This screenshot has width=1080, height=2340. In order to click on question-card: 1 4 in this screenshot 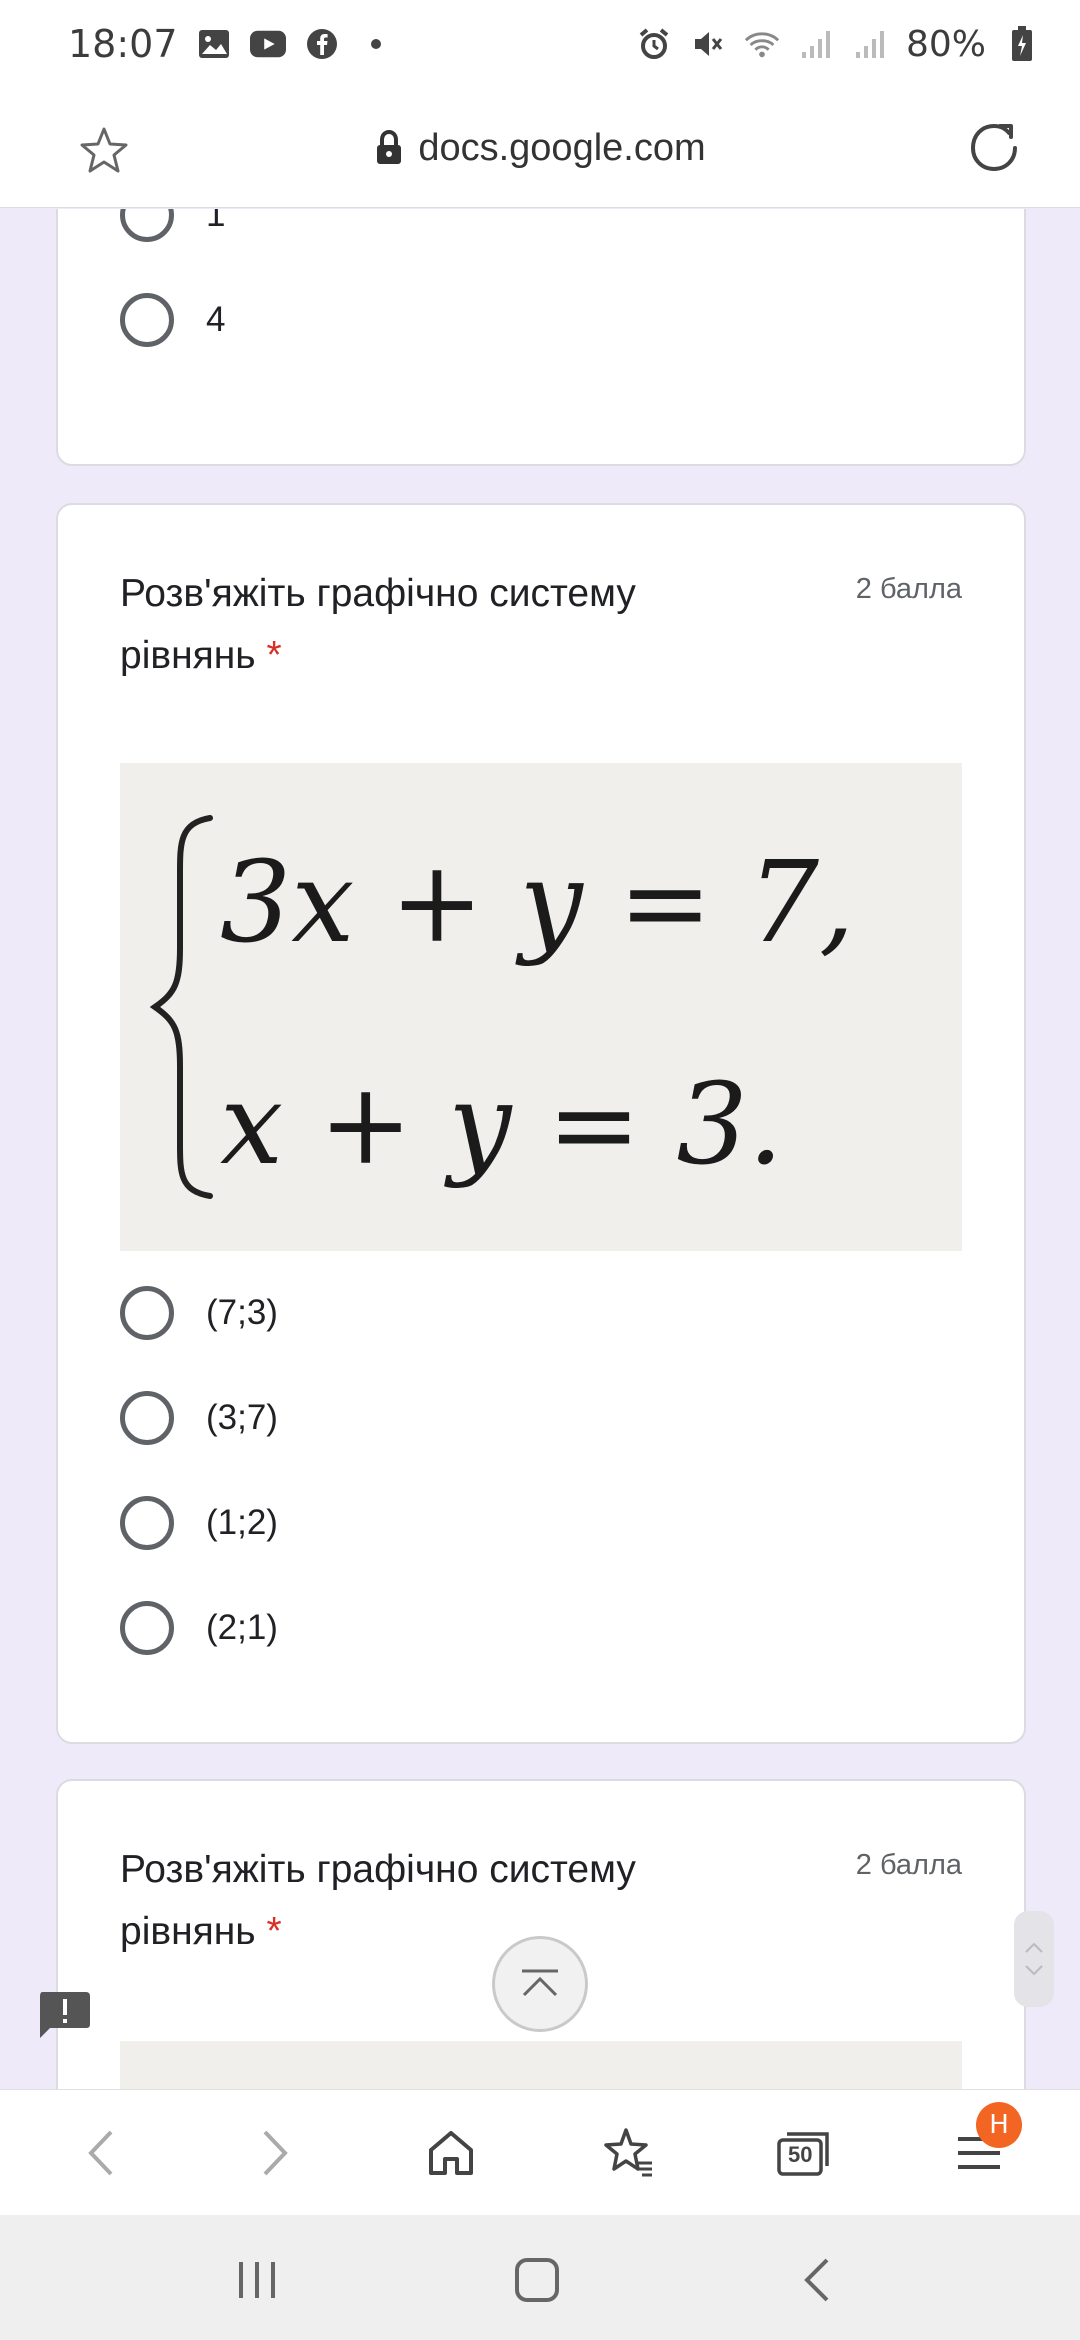, I will do `click(541, 337)`.